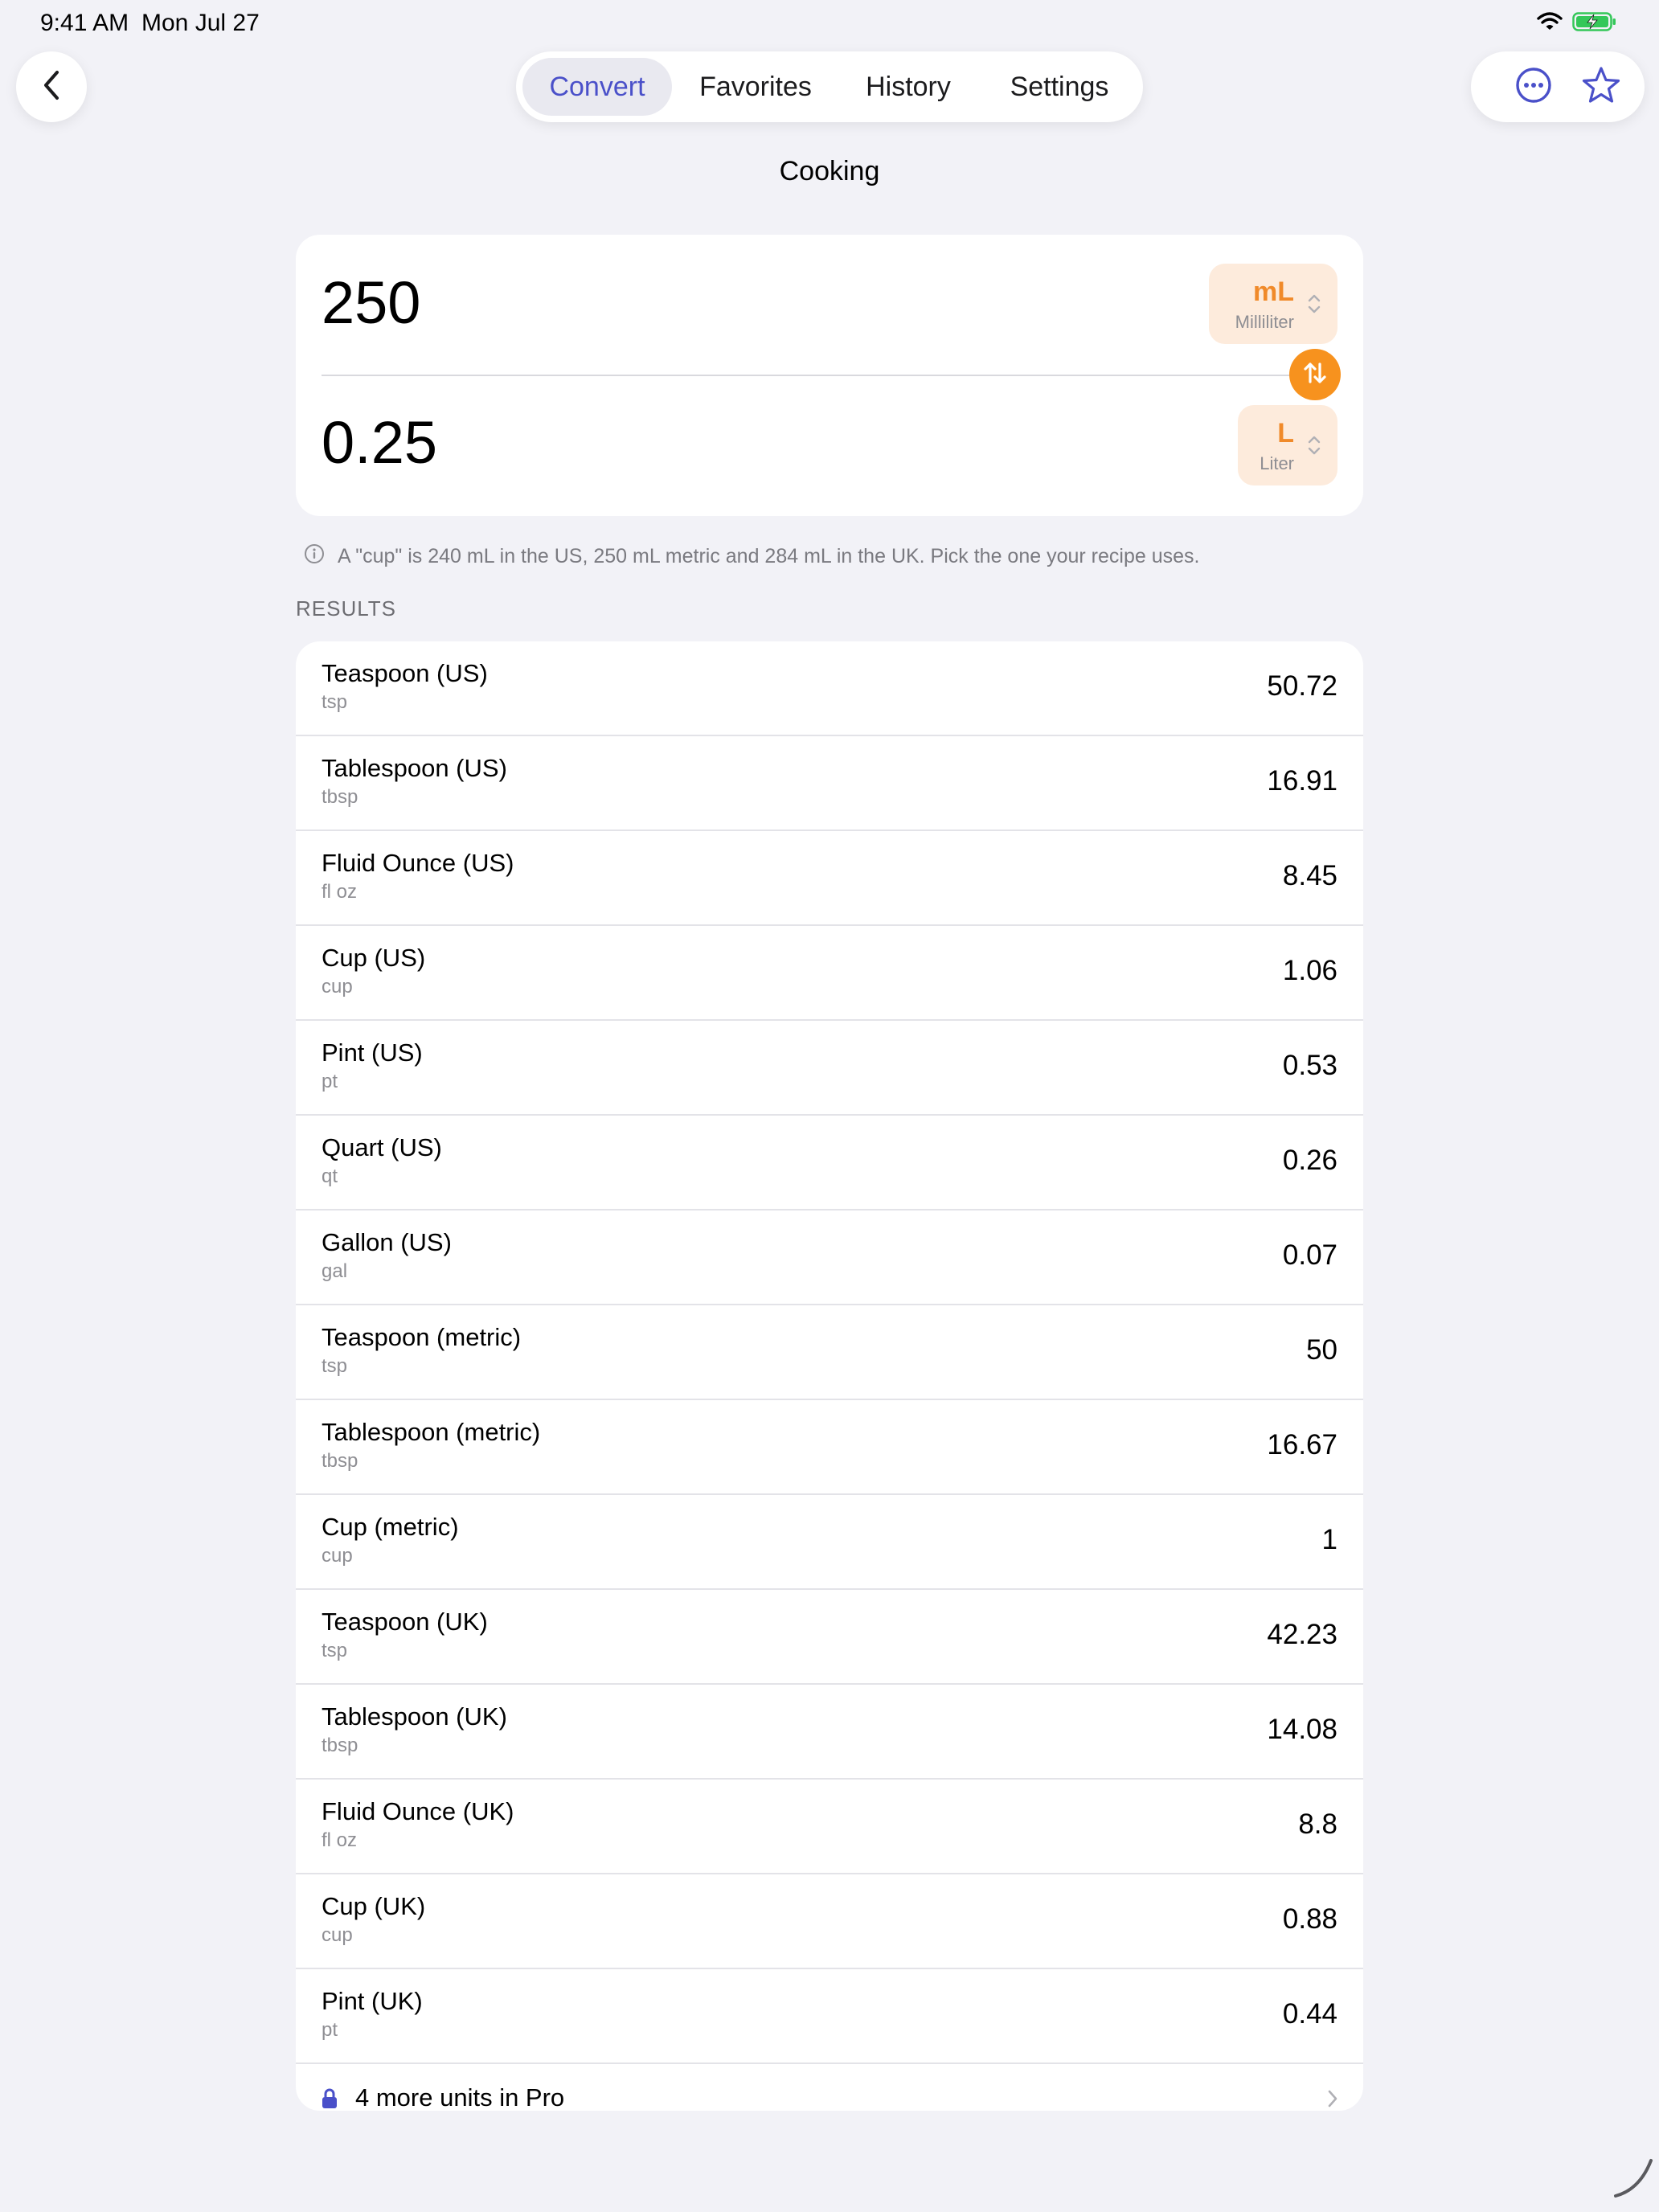  What do you see at coordinates (1059, 87) in the screenshot?
I see `tab-settings: Settings` at bounding box center [1059, 87].